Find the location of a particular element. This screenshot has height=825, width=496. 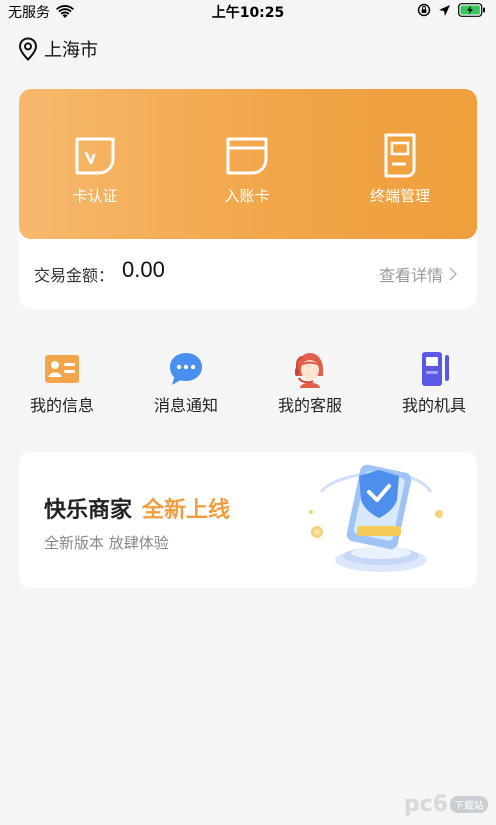

location-city: 上海市 is located at coordinates (71, 50).